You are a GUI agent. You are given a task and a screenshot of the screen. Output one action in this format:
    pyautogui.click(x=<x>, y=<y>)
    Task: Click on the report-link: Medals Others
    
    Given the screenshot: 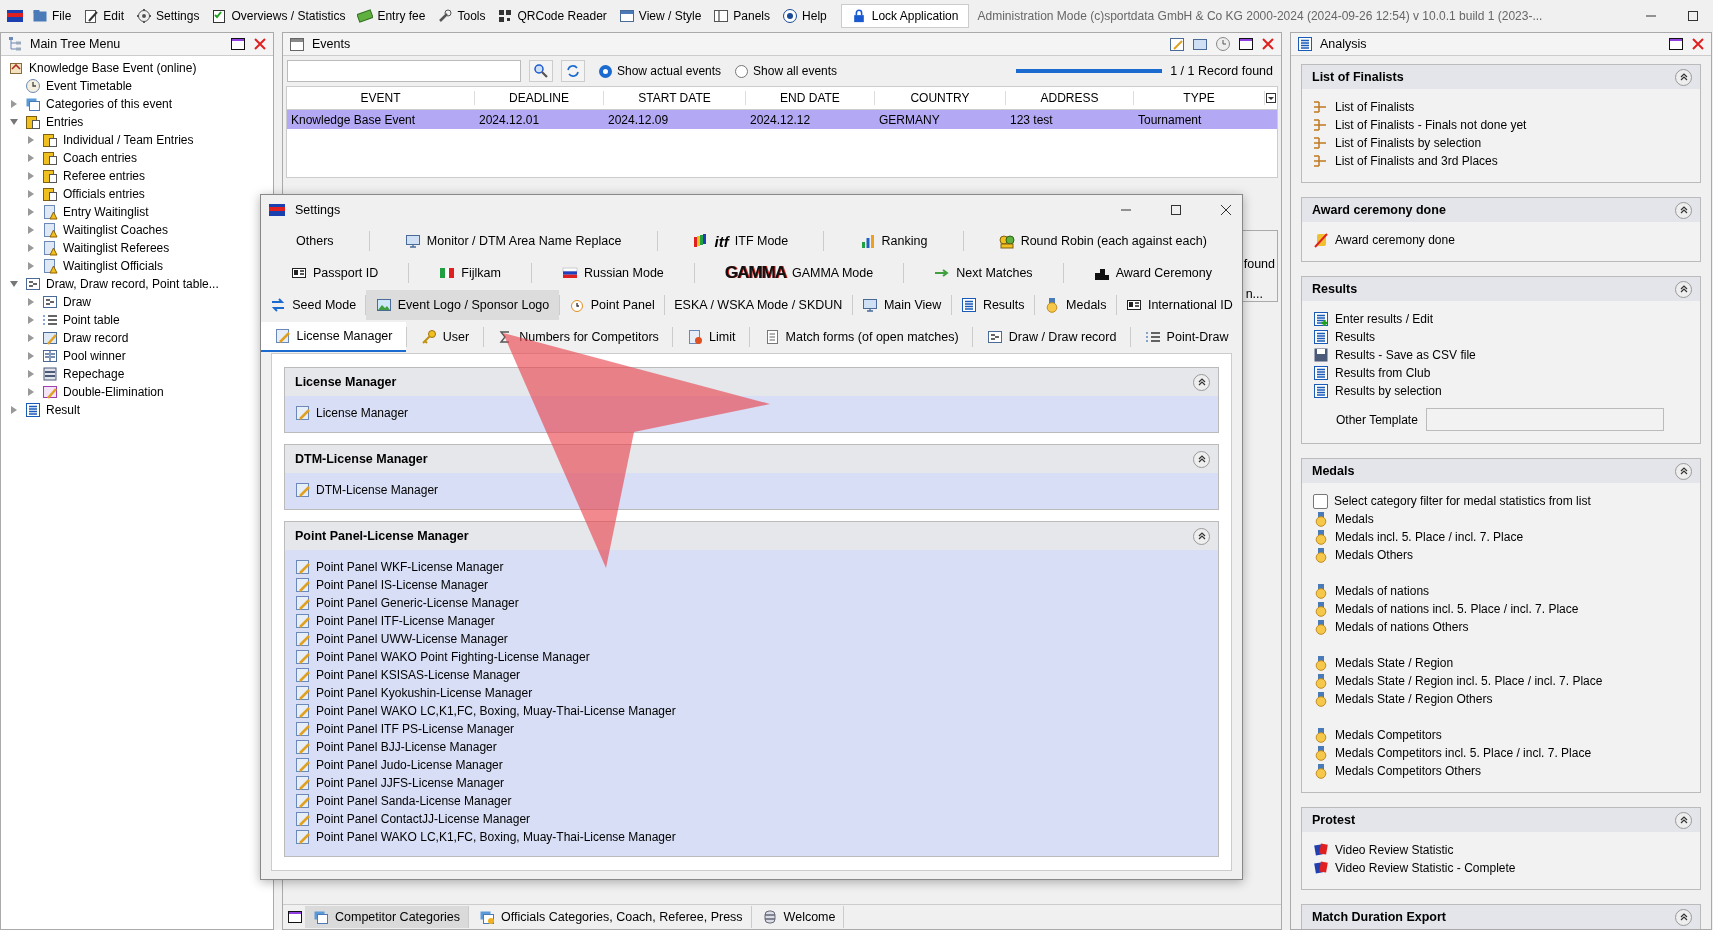 What is the action you would take?
    pyautogui.click(x=1501, y=555)
    